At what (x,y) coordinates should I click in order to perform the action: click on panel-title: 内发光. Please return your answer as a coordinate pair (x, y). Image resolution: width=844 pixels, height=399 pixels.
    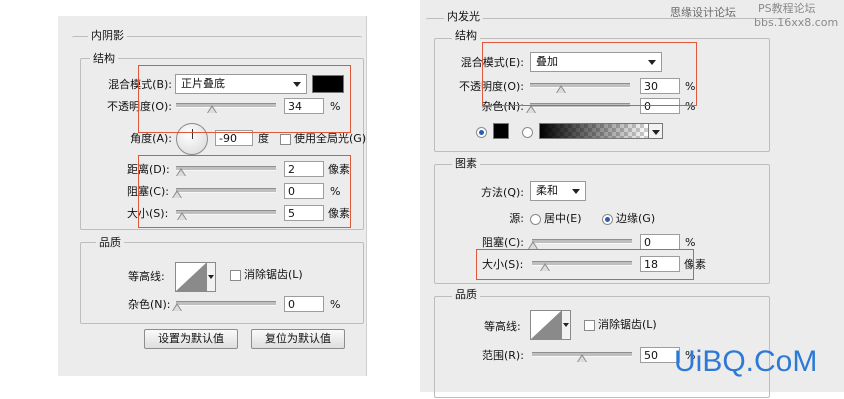
    Looking at the image, I should click on (463, 16).